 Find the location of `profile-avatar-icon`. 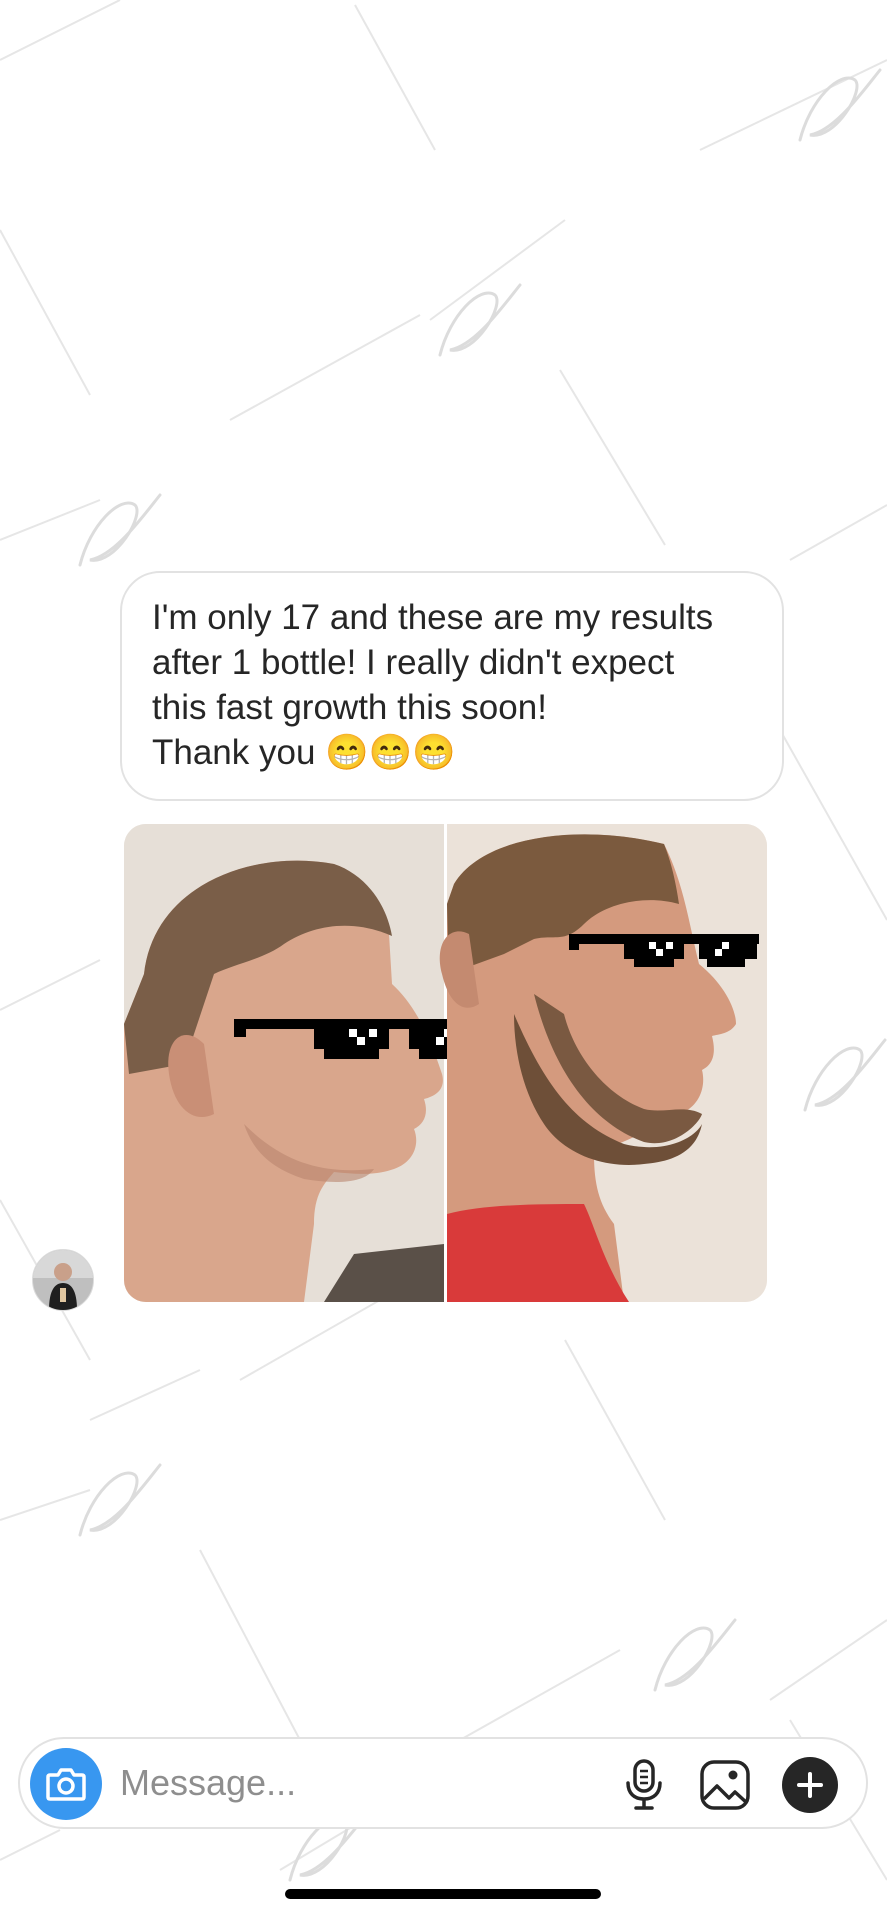

profile-avatar-icon is located at coordinates (63, 1280).